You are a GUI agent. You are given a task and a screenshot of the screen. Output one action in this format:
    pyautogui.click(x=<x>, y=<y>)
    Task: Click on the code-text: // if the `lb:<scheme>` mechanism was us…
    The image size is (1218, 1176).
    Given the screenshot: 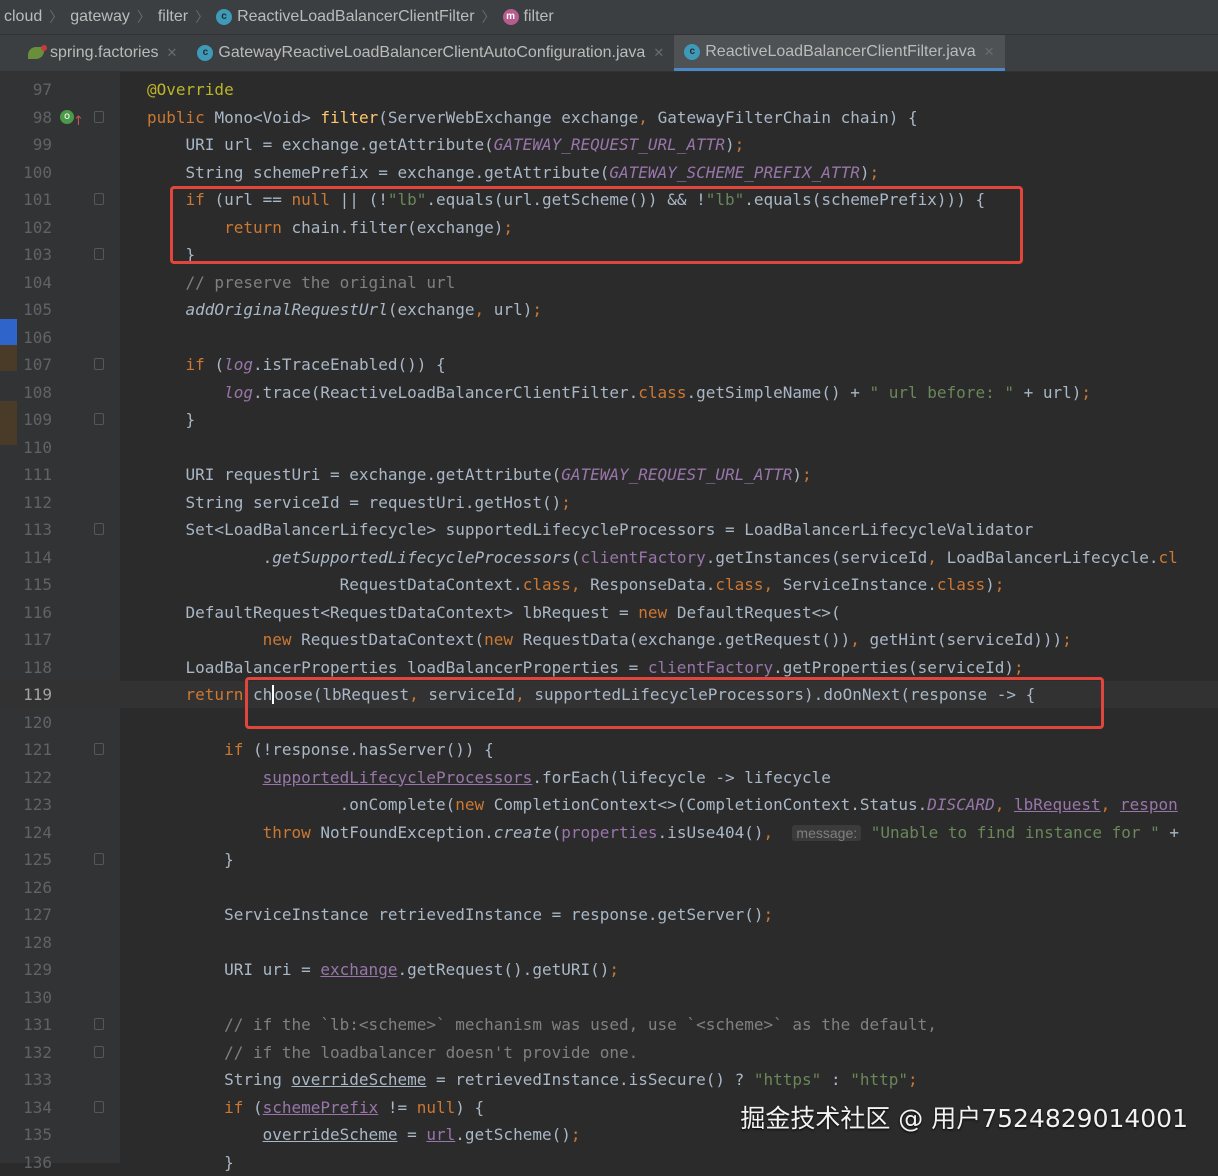 What is the action you would take?
    pyautogui.click(x=542, y=1024)
    